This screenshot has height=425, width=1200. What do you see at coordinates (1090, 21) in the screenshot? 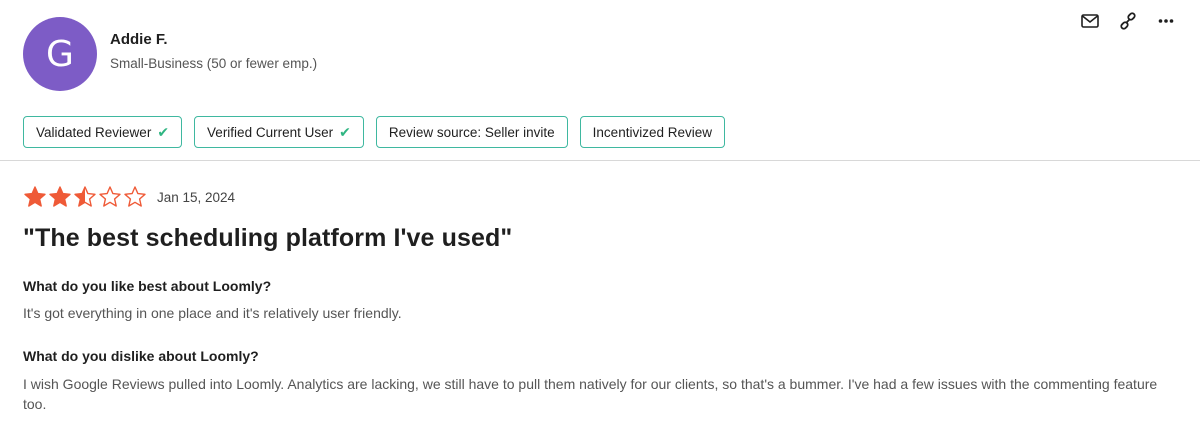
I see `mail-icon` at bounding box center [1090, 21].